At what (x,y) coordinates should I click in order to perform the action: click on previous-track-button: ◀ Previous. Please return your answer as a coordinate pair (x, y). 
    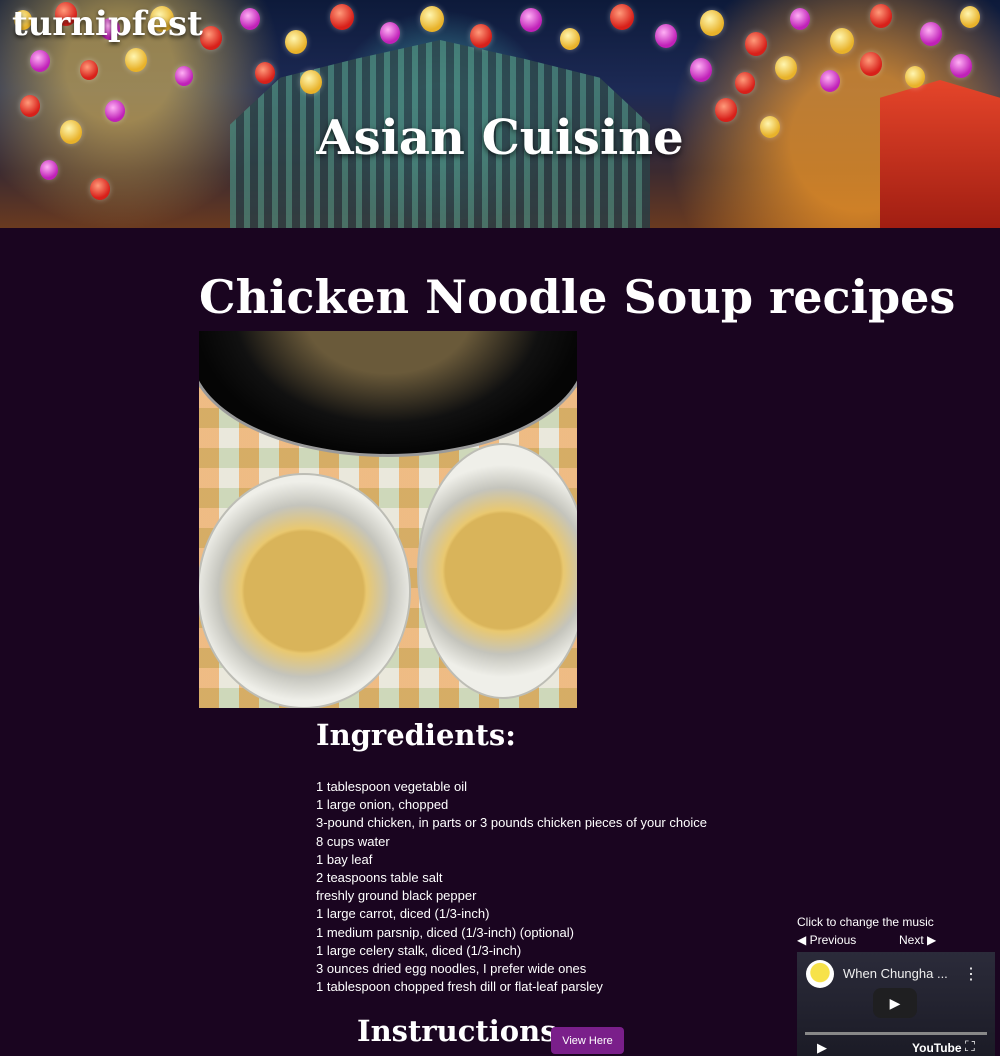
    Looking at the image, I should click on (826, 940).